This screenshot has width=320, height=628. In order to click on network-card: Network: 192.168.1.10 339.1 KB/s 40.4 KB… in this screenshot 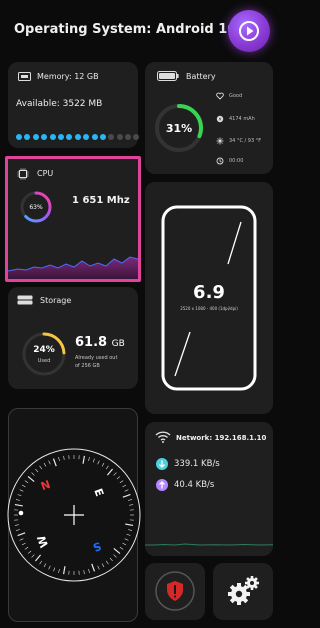, I will do `click(209, 489)`.